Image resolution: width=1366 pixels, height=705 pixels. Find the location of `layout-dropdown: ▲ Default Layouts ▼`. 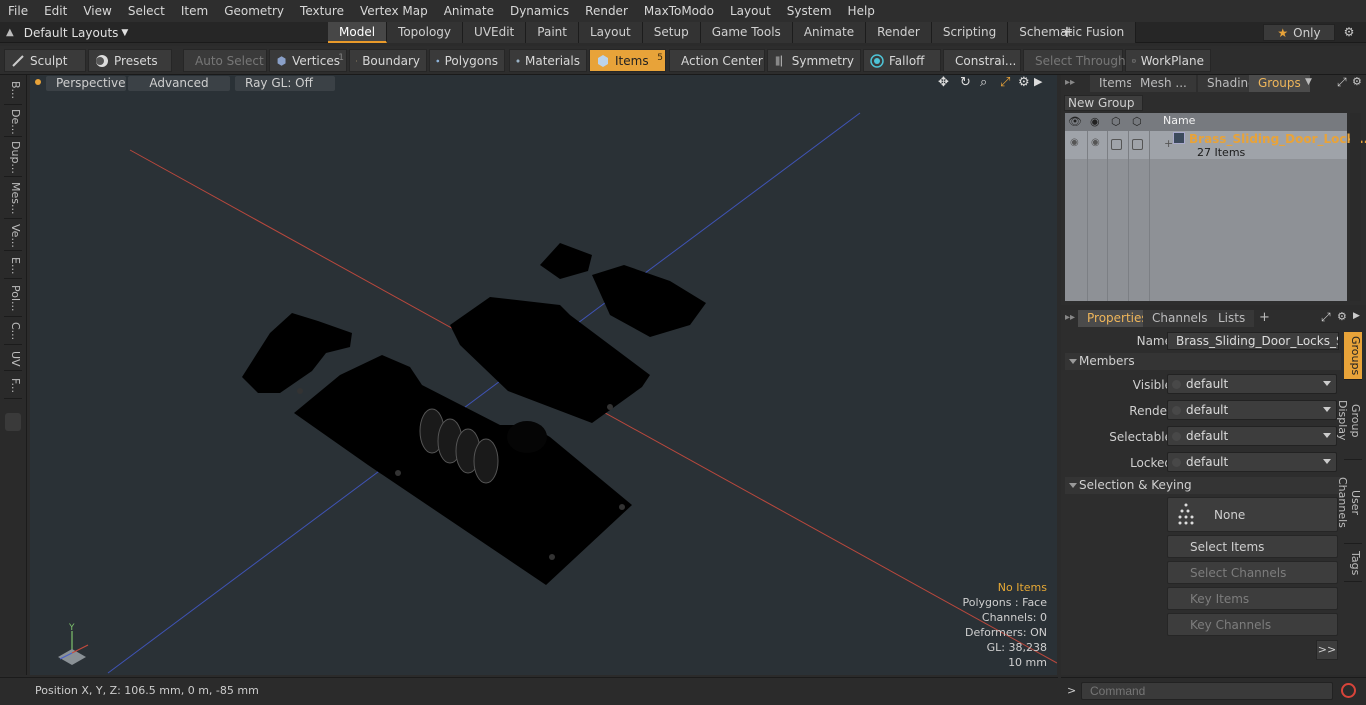

layout-dropdown: ▲ Default Layouts ▼ is located at coordinates (67, 32).